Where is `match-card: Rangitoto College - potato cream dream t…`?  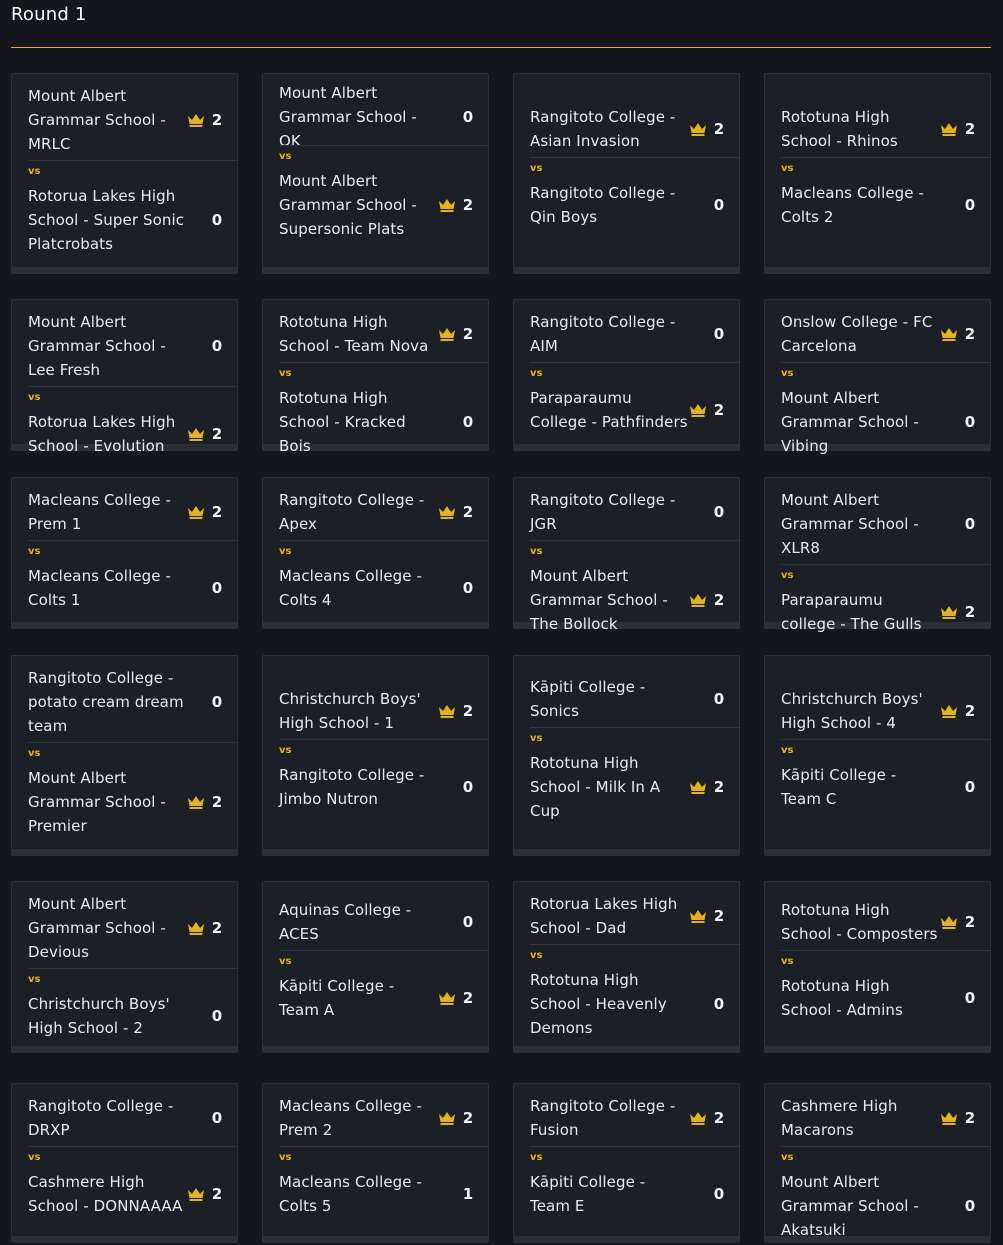 match-card: Rangitoto College - potato cream dream t… is located at coordinates (124, 755).